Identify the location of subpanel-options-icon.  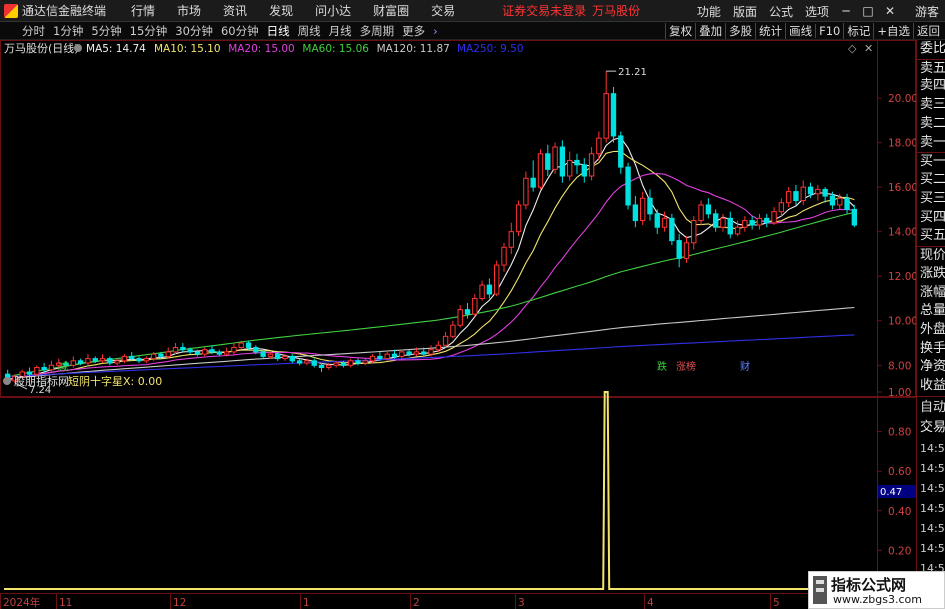
(7, 381).